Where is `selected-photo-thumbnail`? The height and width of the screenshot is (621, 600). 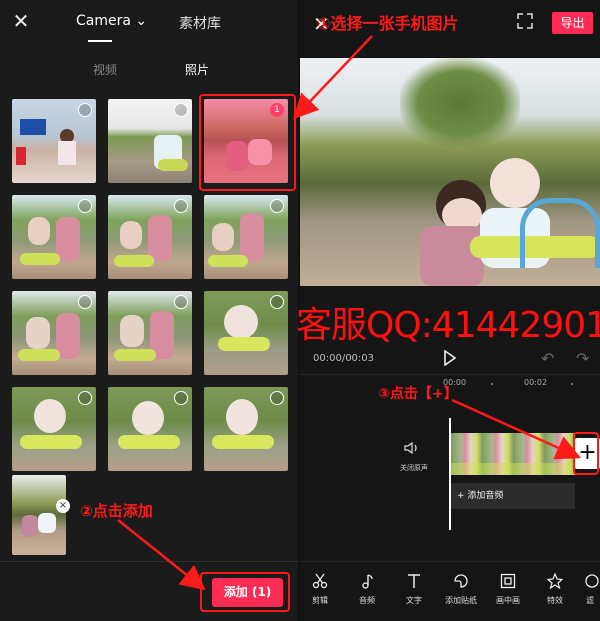 selected-photo-thumbnail is located at coordinates (39, 515).